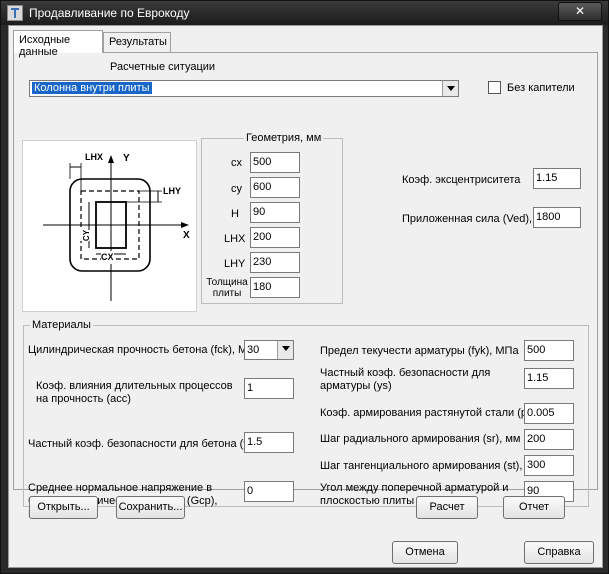 This screenshot has width=609, height=574. Describe the element at coordinates (275, 262) in the screenshot. I see `lhy-input: 230` at that location.